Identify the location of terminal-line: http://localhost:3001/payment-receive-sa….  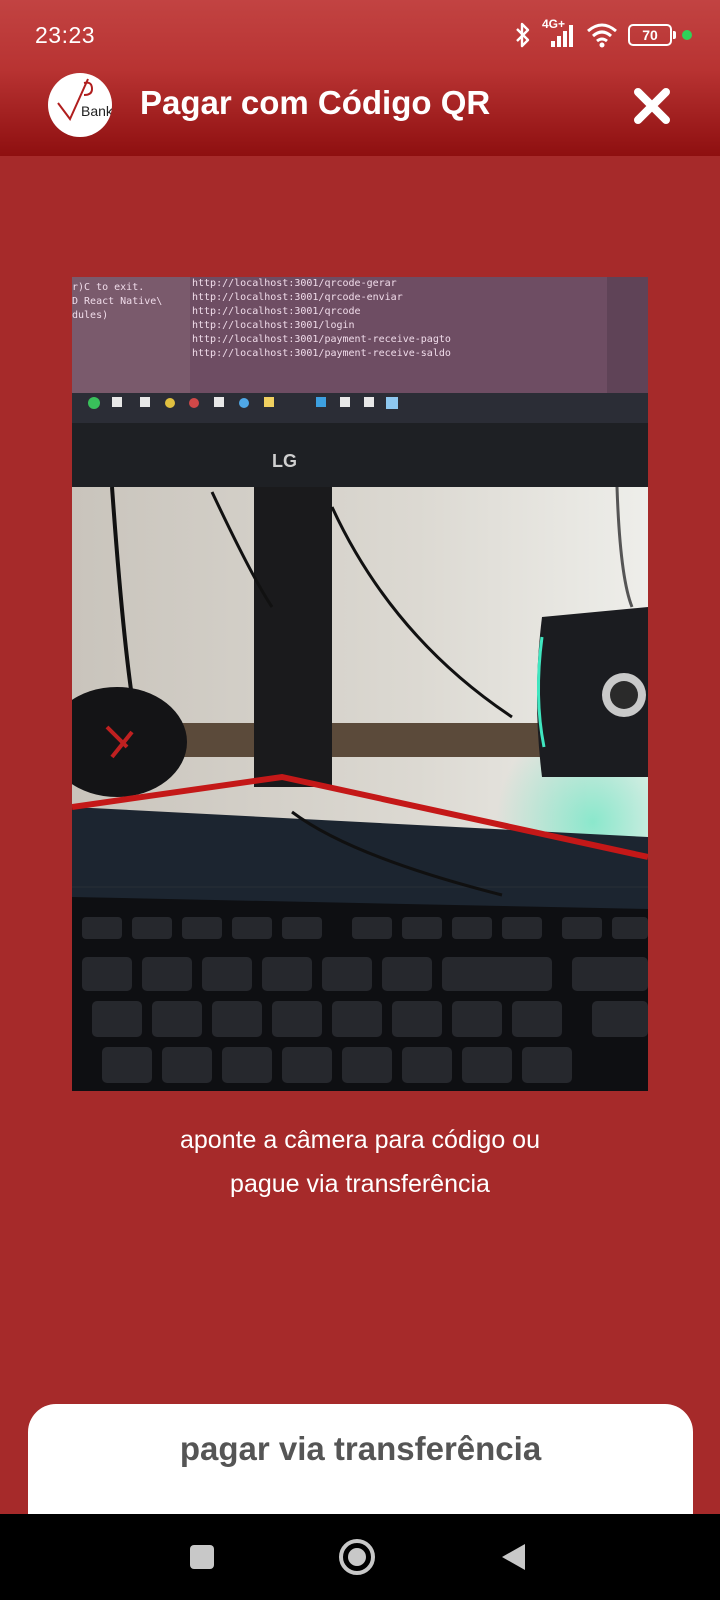
(321, 353).